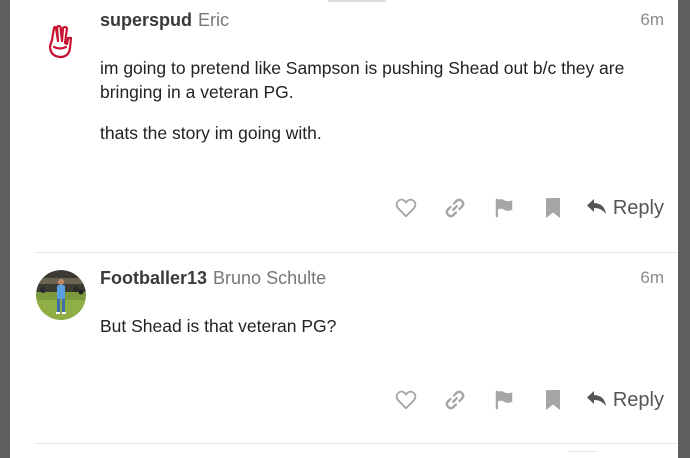 The image size is (690, 458). I want to click on next-post-fragment, so click(583, 454).